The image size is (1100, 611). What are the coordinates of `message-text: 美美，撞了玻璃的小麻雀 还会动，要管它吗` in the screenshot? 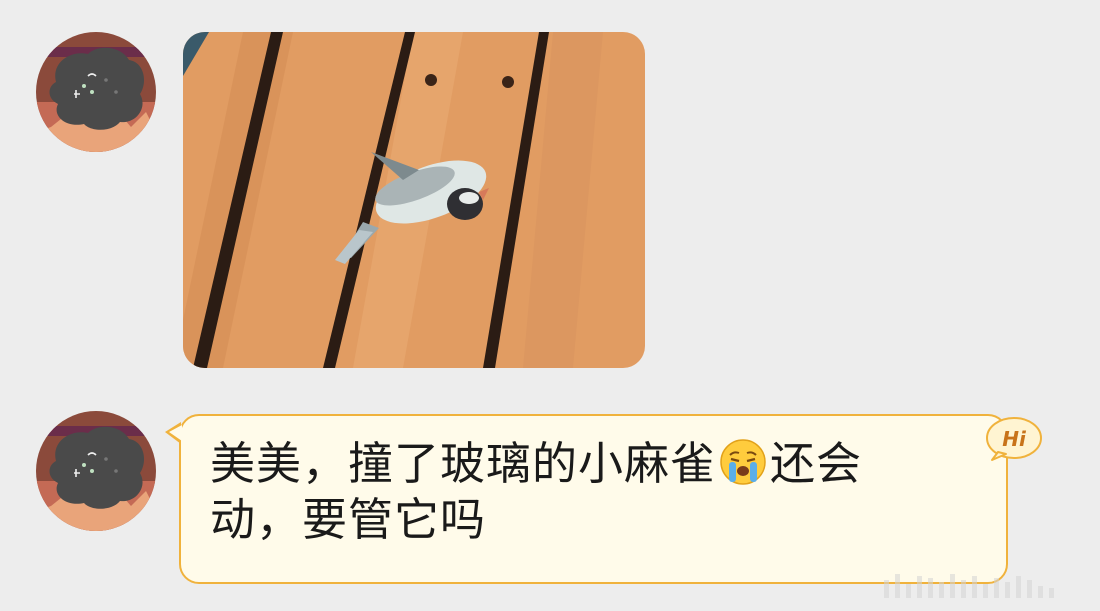 It's located at (570, 492).